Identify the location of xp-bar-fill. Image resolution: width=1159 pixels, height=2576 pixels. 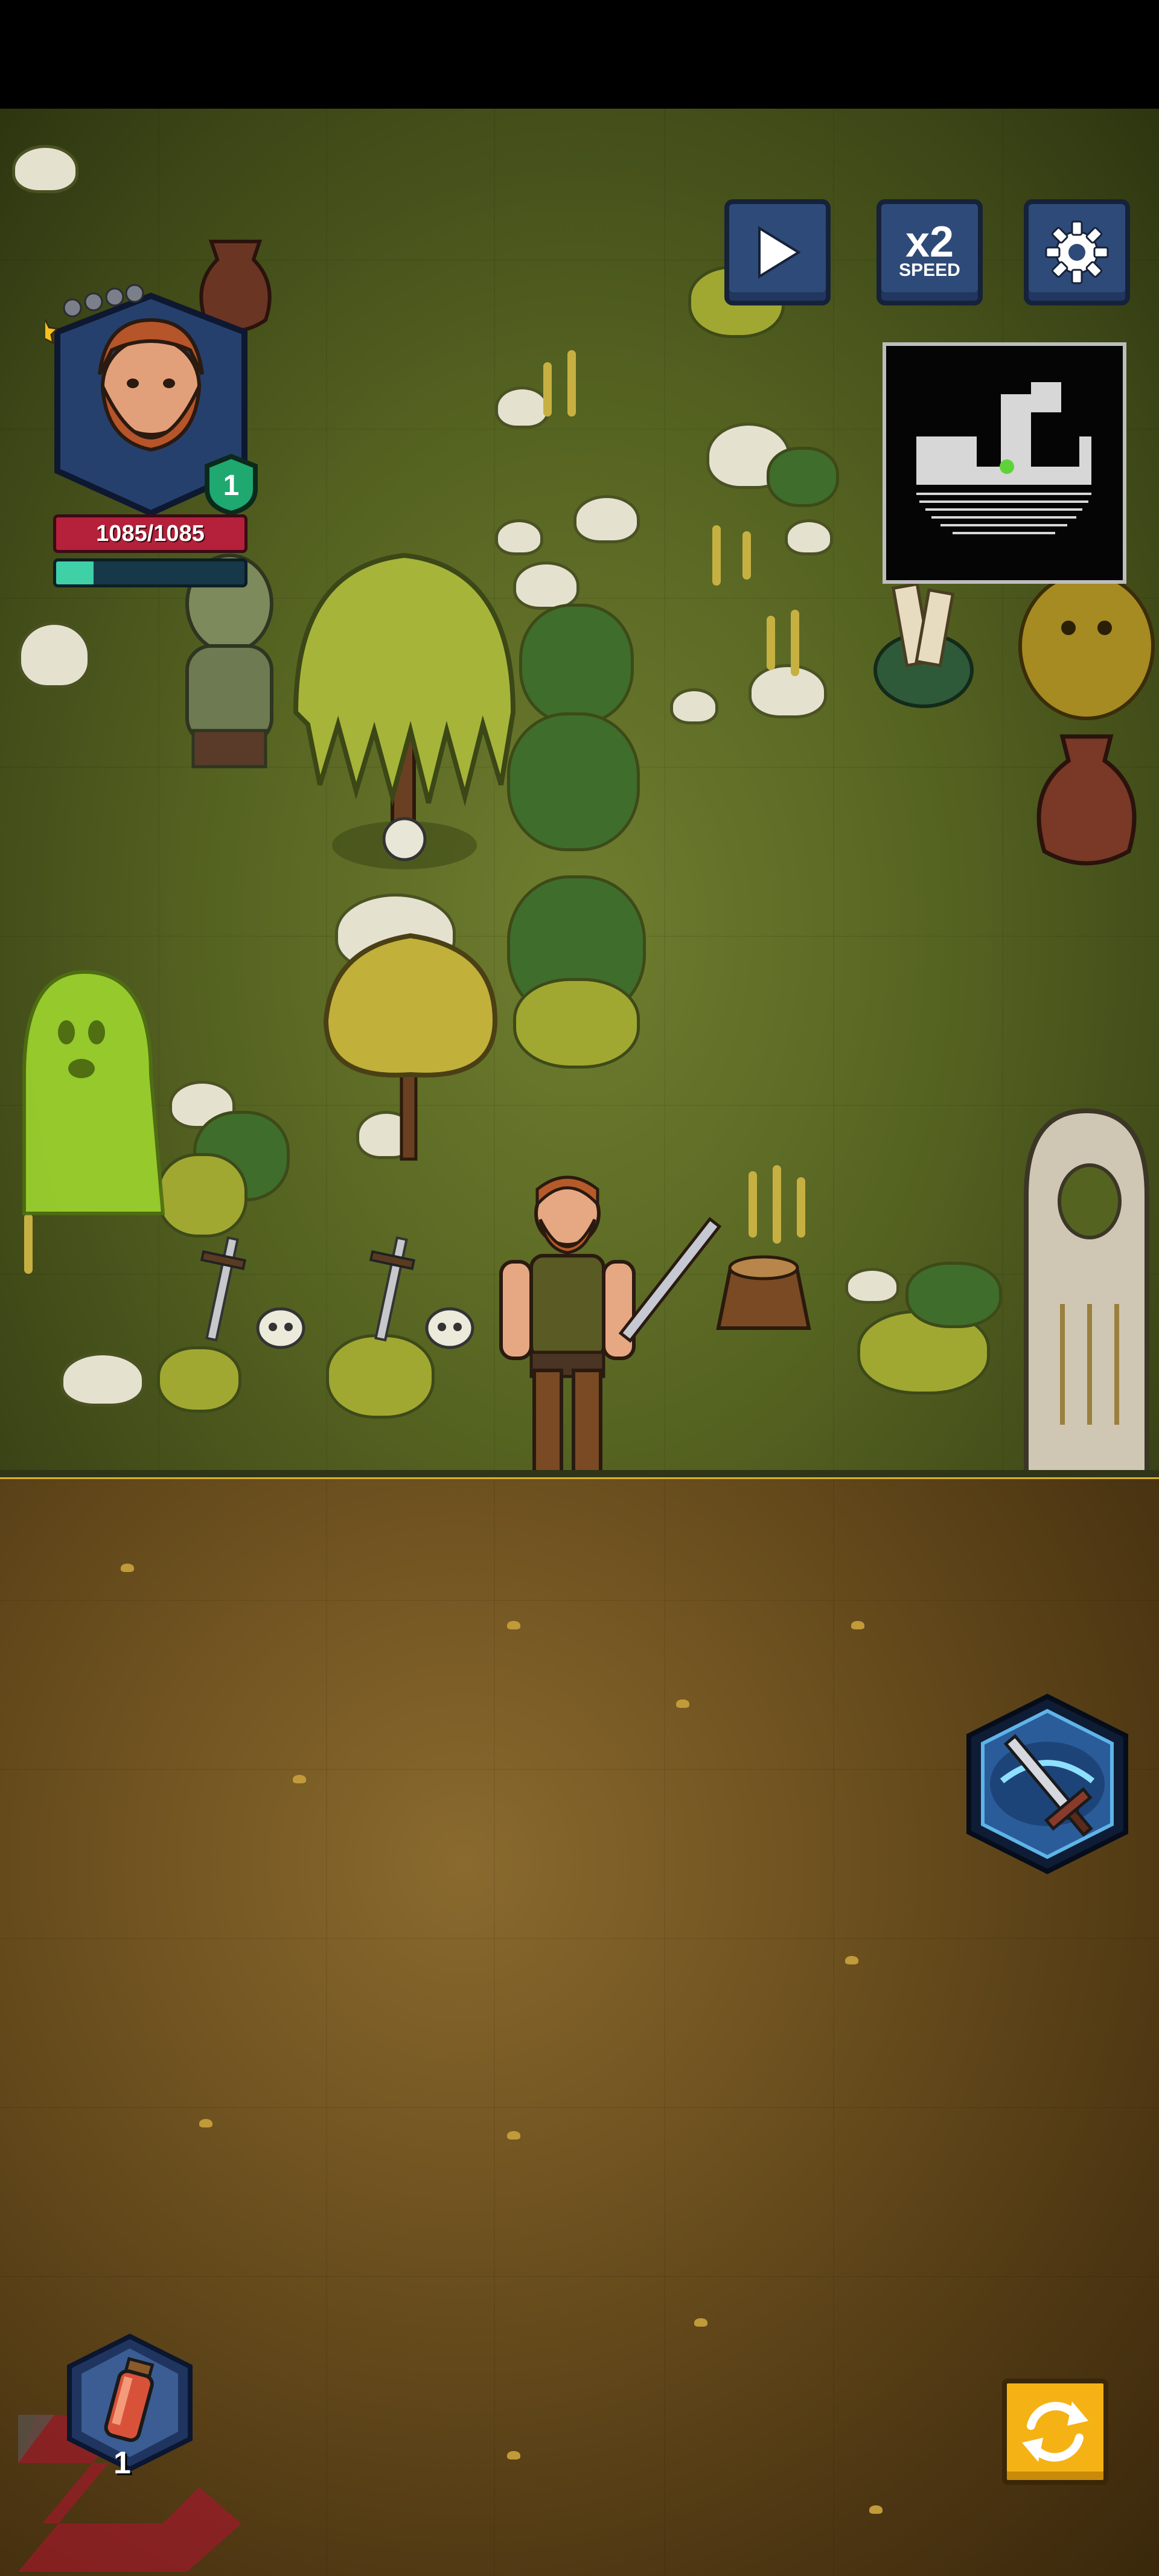
(75, 572).